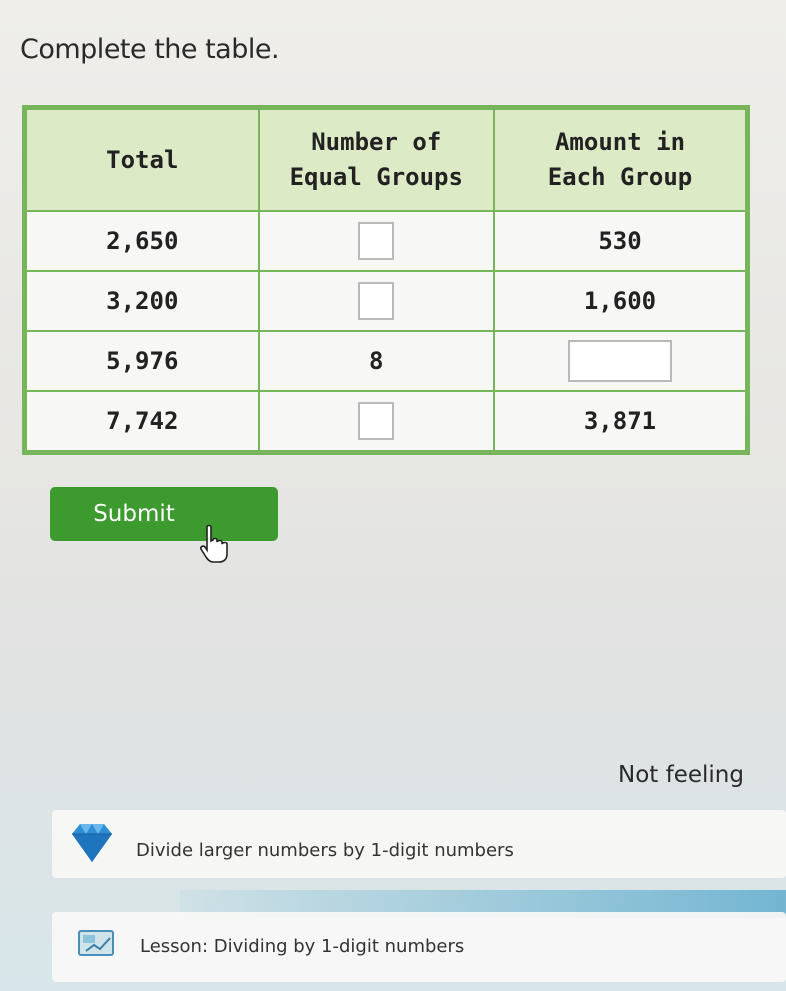 The image size is (786, 991). What do you see at coordinates (142, 241) in the screenshot?
I see `cell-total: 2,650` at bounding box center [142, 241].